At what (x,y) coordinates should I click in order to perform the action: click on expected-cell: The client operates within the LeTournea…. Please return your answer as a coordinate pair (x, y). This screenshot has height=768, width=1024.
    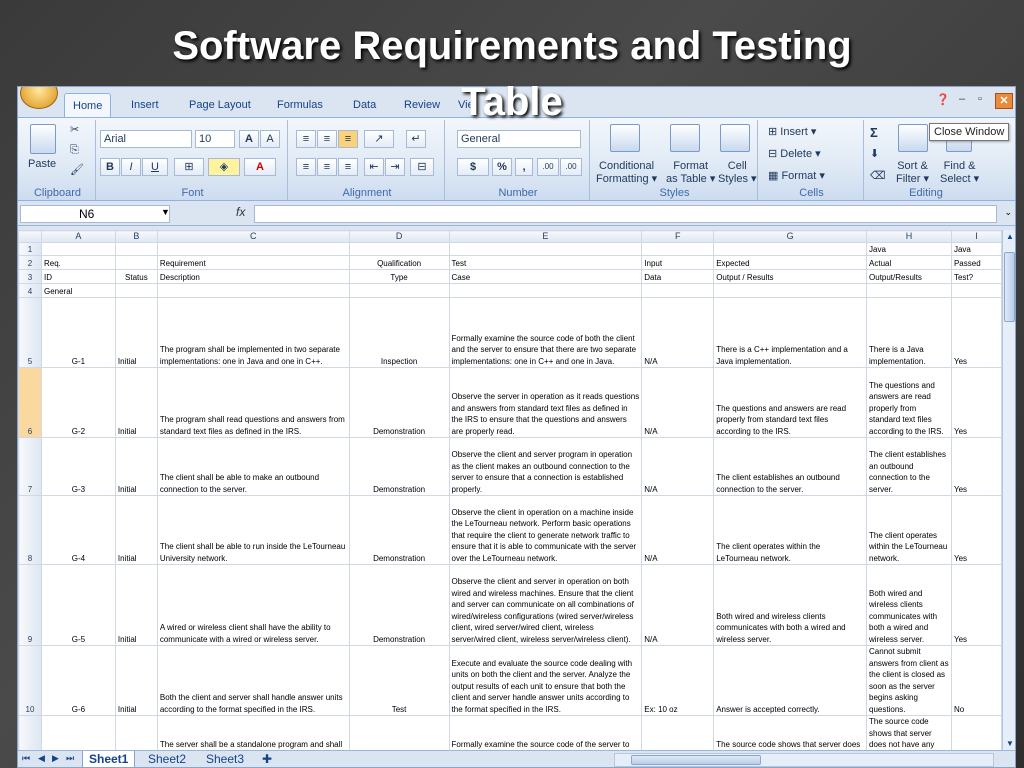
    Looking at the image, I should click on (790, 530).